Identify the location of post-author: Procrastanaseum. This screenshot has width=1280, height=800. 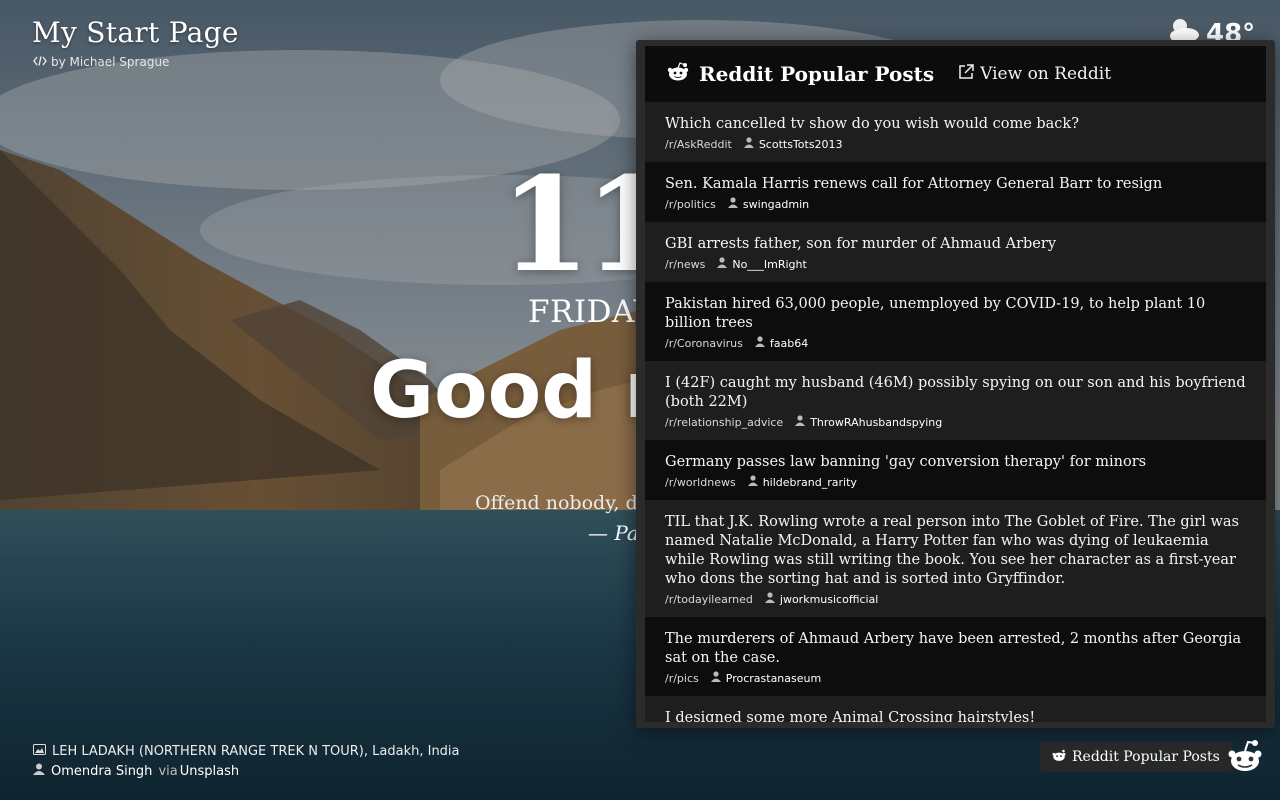
(766, 678).